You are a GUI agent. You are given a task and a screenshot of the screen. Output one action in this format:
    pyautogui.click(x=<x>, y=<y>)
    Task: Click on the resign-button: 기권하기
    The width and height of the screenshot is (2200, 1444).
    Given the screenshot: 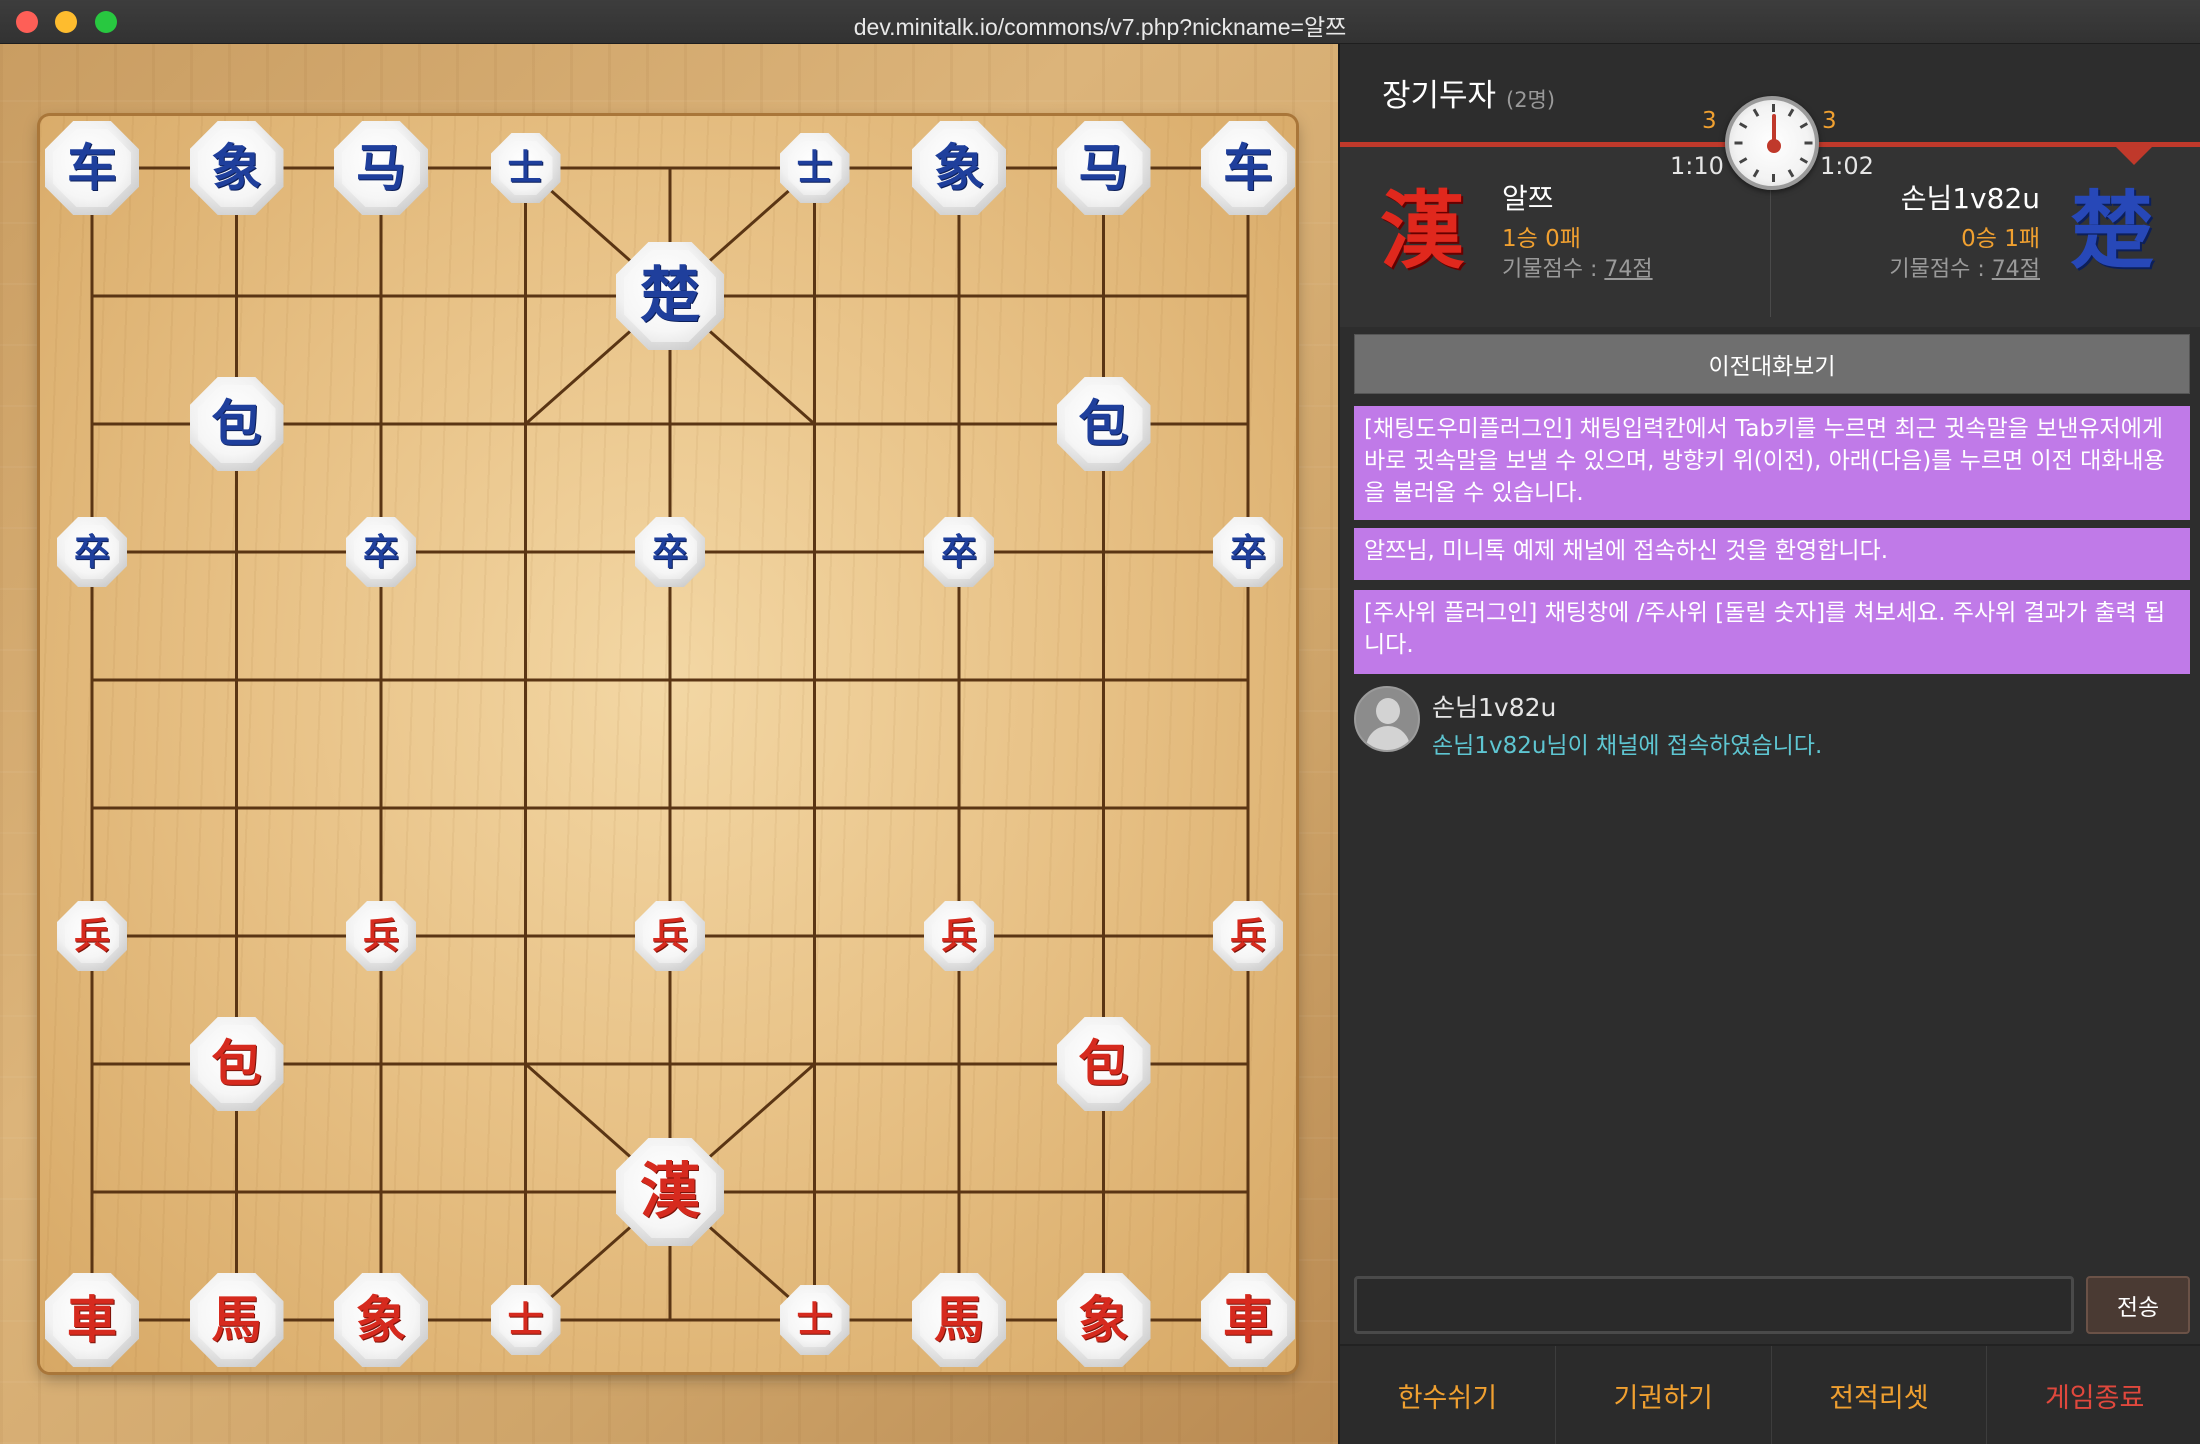 What is the action you would take?
    pyautogui.click(x=1664, y=1395)
    